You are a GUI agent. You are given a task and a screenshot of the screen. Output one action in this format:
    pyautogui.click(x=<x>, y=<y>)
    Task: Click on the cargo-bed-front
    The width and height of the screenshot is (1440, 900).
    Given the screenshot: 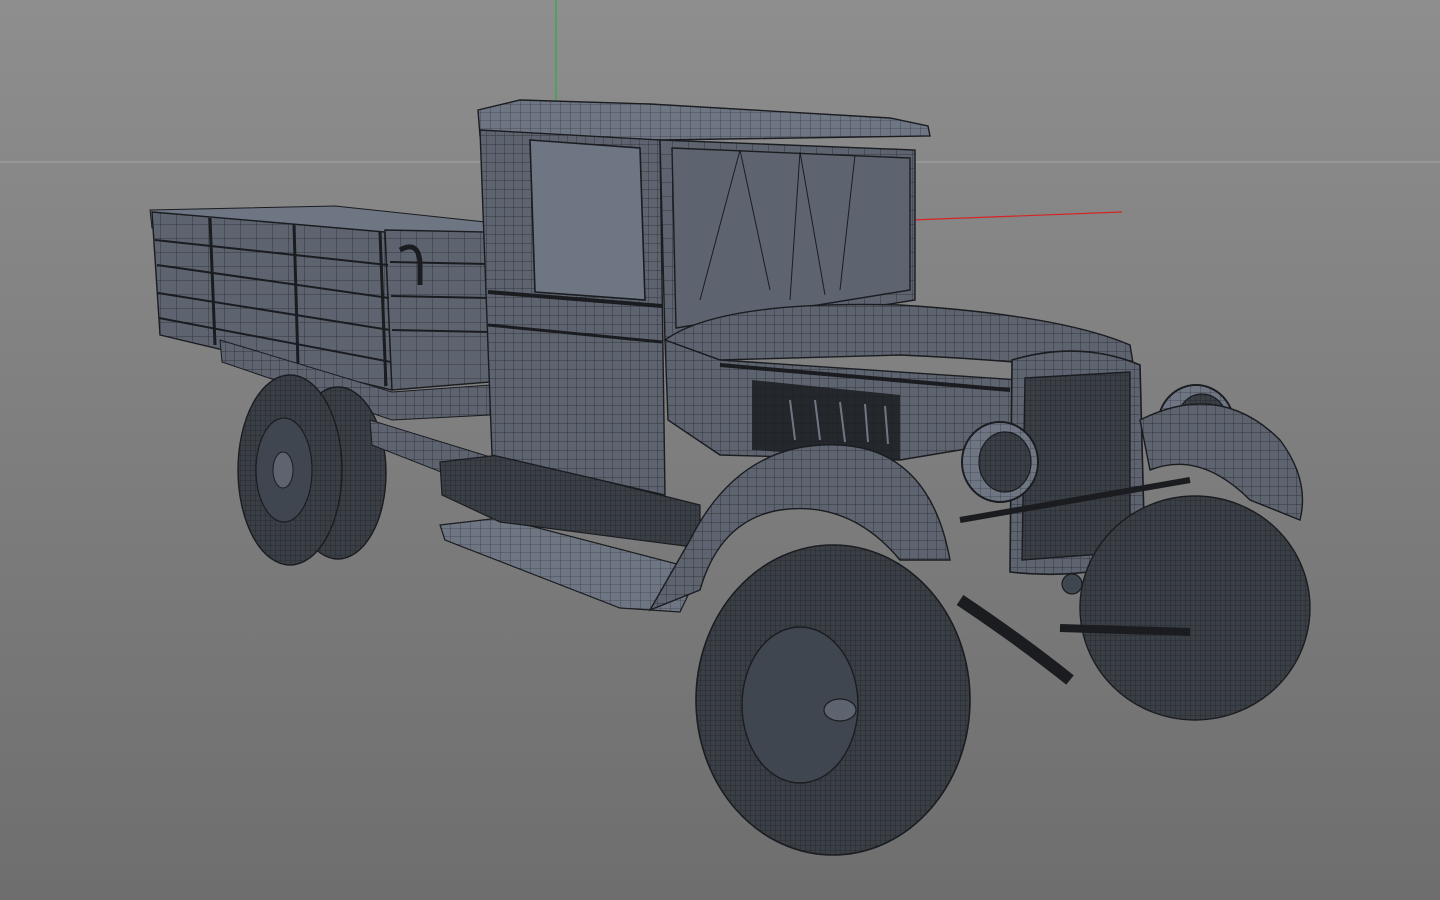 What is the action you would take?
    pyautogui.click(x=437, y=310)
    